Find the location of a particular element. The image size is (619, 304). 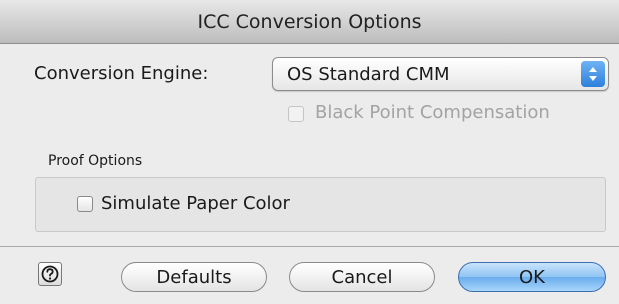

help-button is located at coordinates (50, 274).